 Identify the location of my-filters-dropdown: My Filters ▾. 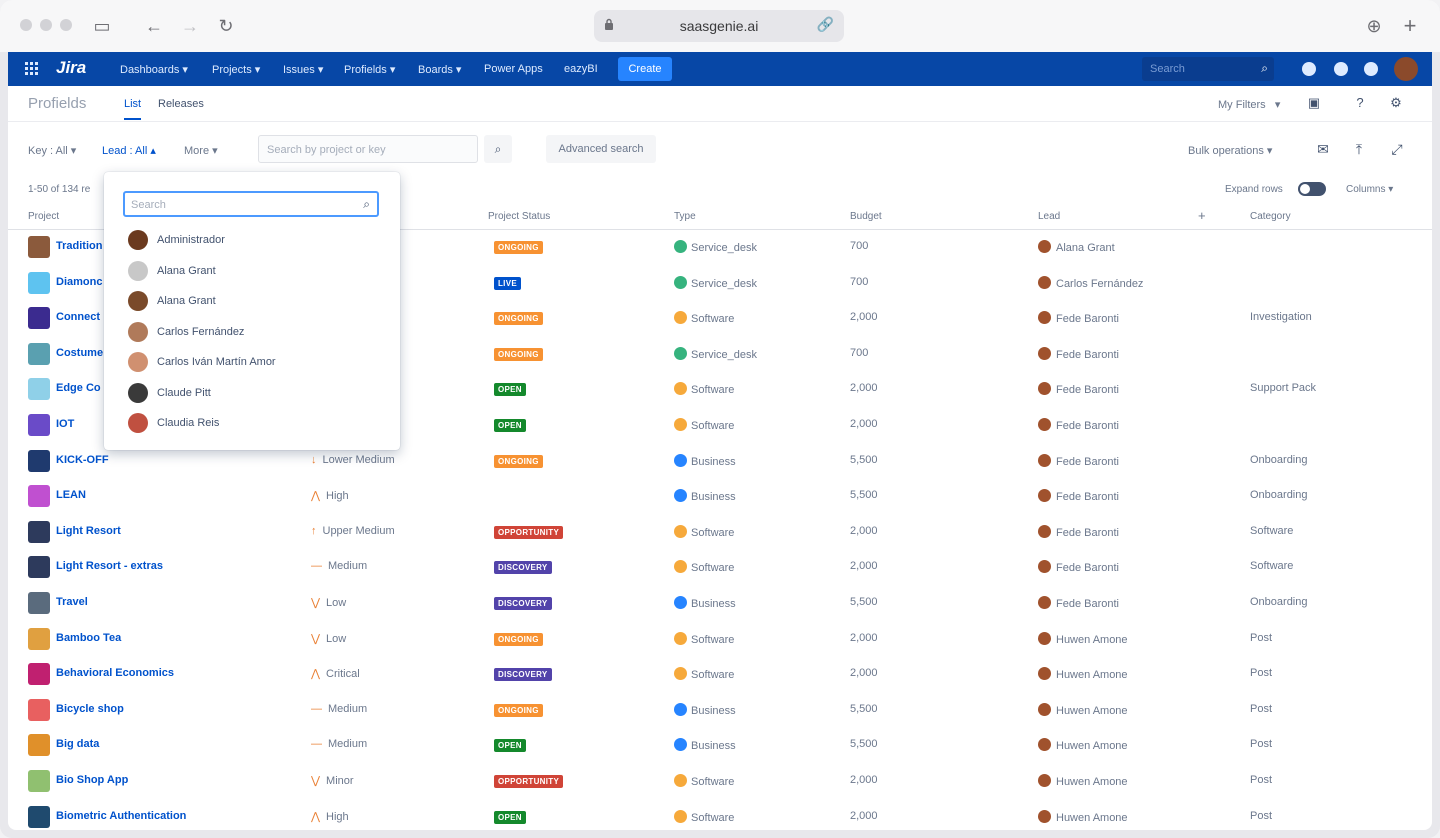
(1249, 104).